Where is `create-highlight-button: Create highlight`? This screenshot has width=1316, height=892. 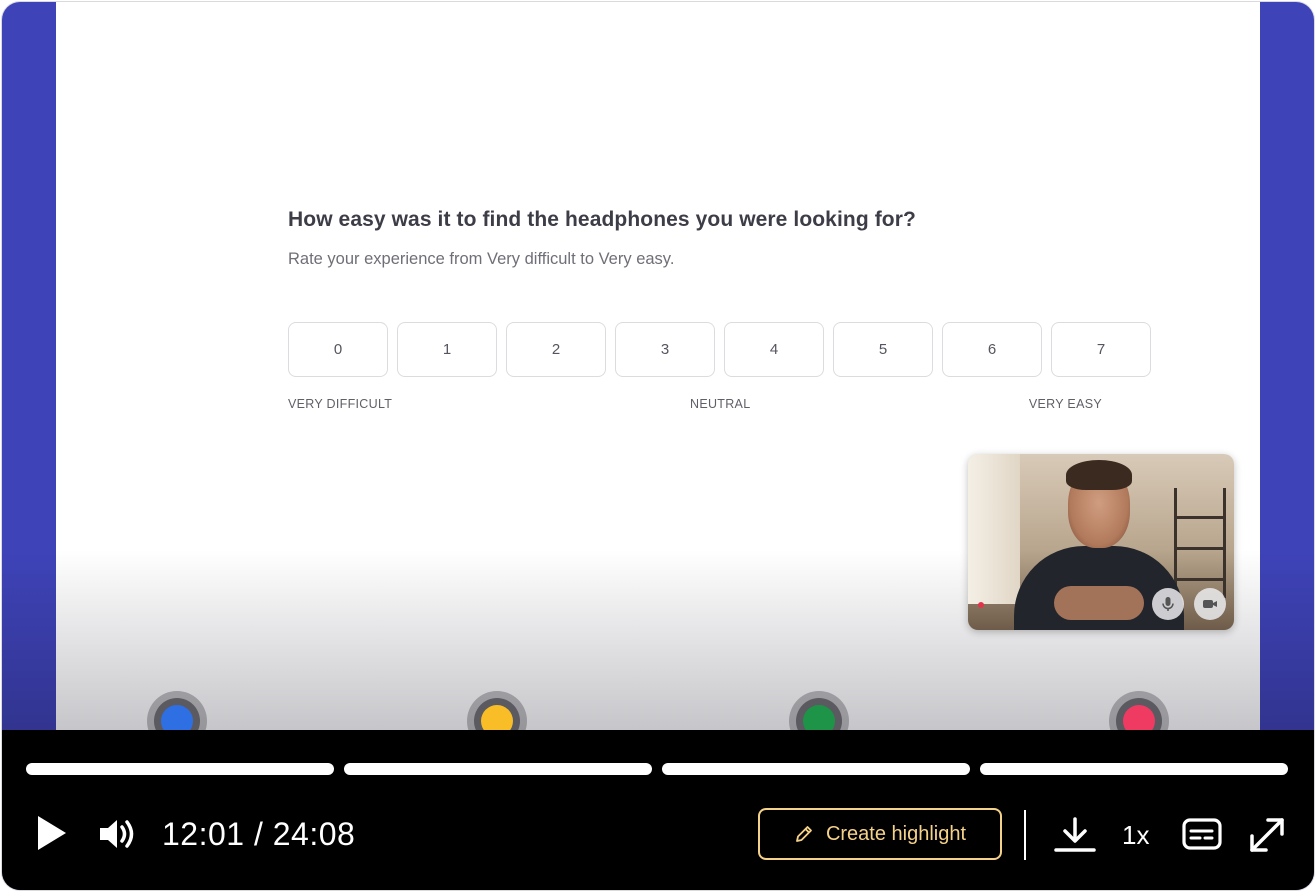
create-highlight-button: Create highlight is located at coordinates (880, 834).